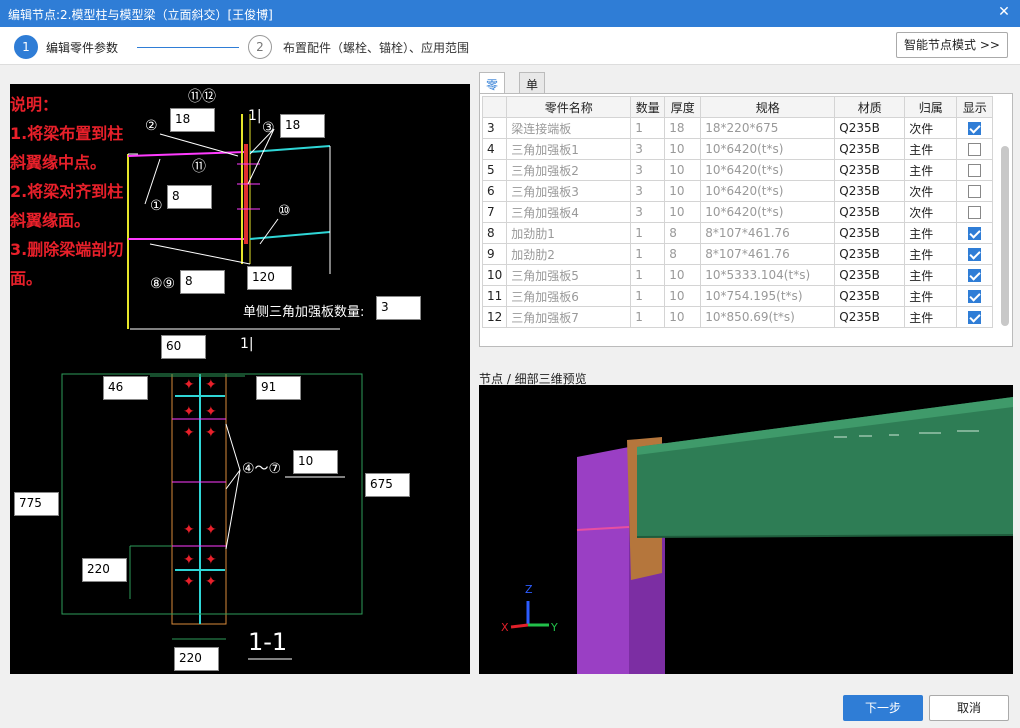 The width and height of the screenshot is (1020, 728). What do you see at coordinates (104, 570) in the screenshot?
I see `dim-input-220-left: 220` at bounding box center [104, 570].